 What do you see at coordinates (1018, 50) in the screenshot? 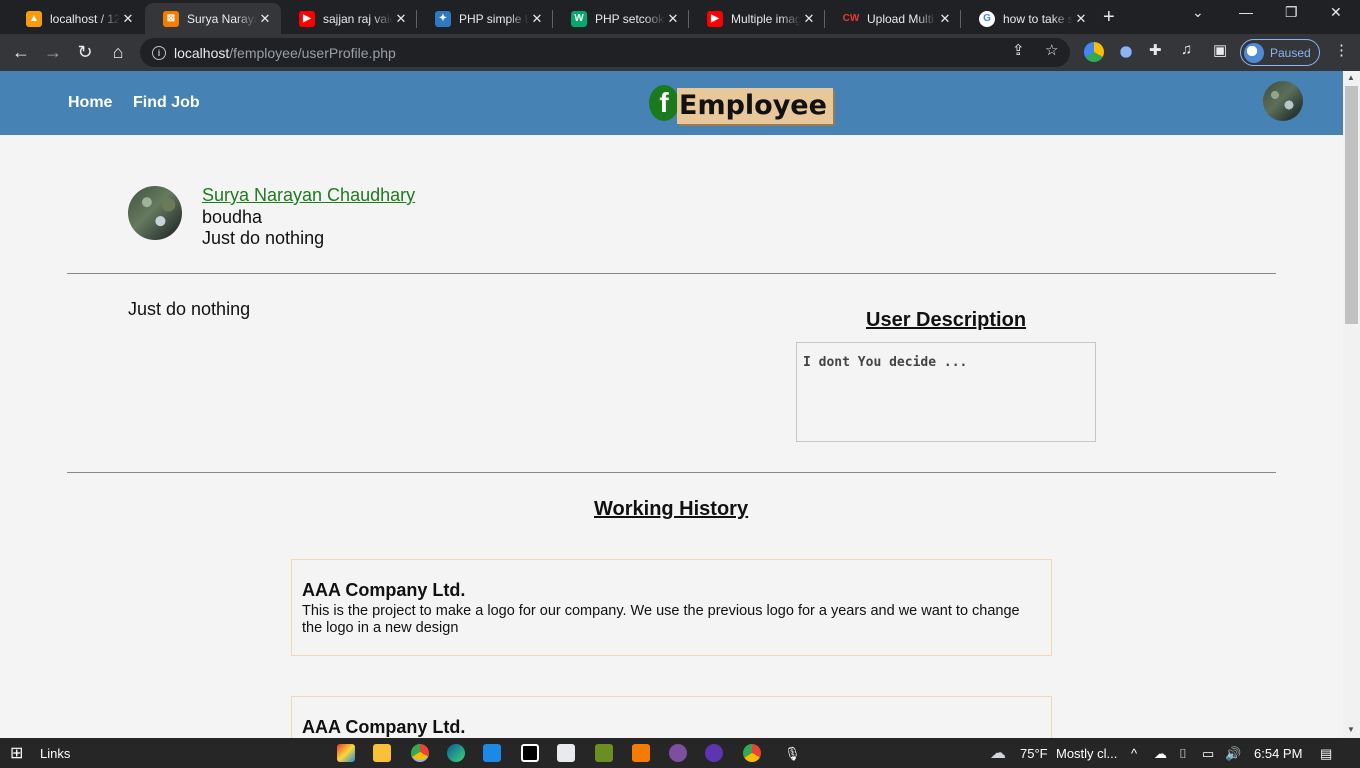
I see `share-icon: ⇪` at bounding box center [1018, 50].